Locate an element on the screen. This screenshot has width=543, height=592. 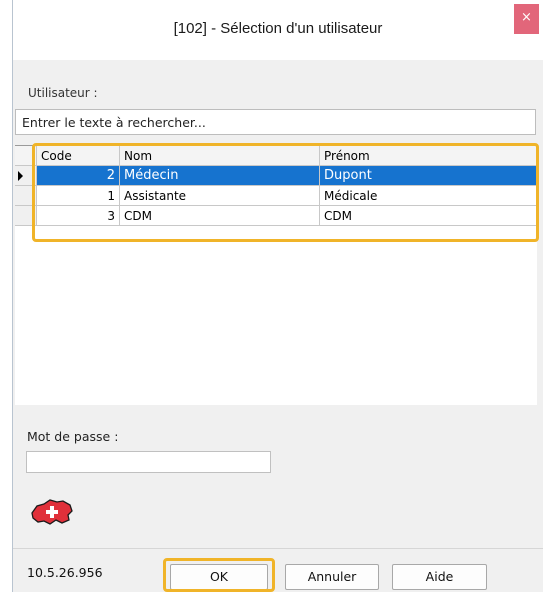
window-title: [102] - Sélection d'un utilisateur is located at coordinates (278, 28).